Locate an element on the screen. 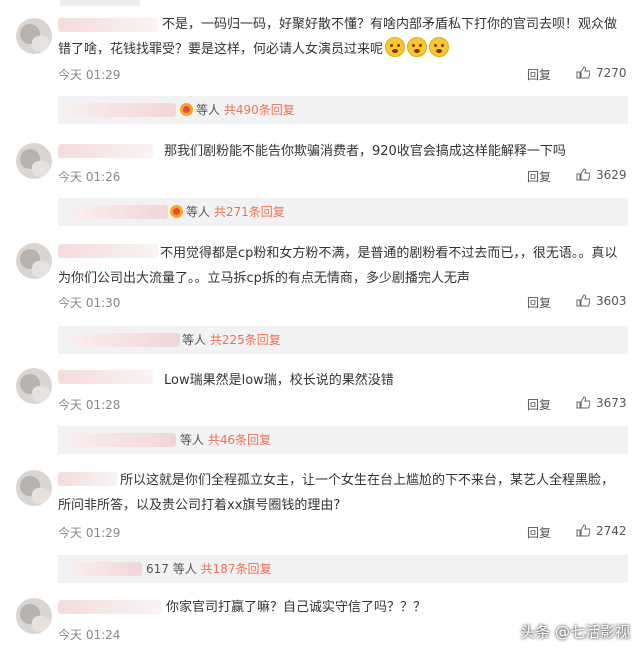 Image resolution: width=640 pixels, height=652 pixels. sub-reply-bar: 617 等人 共187条回复 is located at coordinates (343, 569).